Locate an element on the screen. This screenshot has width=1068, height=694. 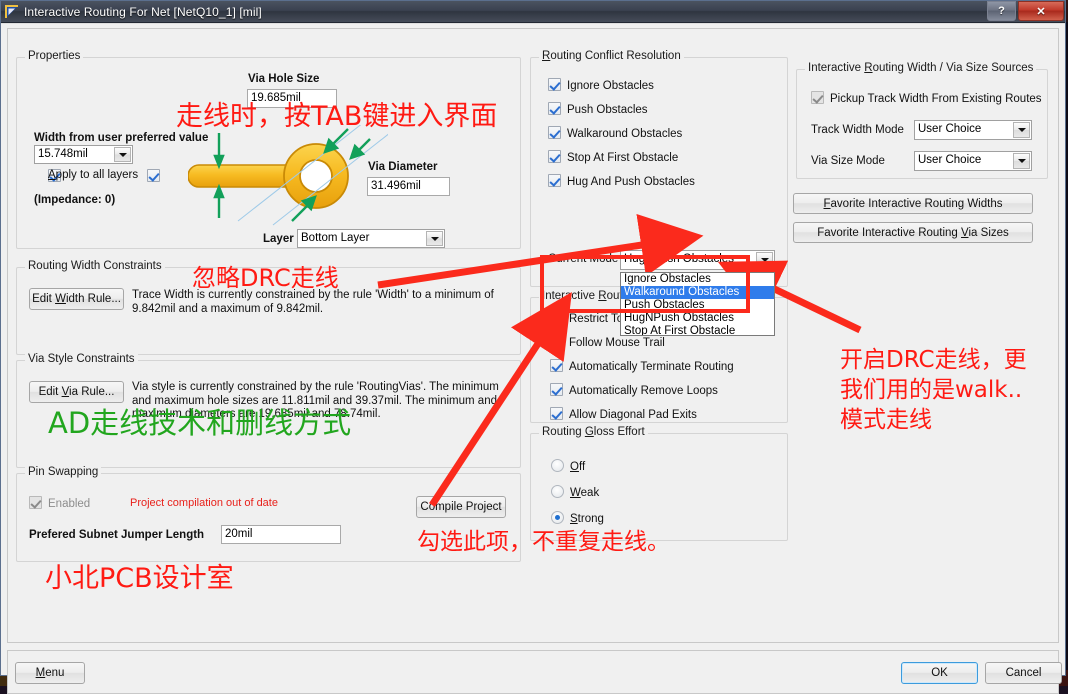
via-style-constraints-title: Via Style Constraints is located at coordinates (81, 359).